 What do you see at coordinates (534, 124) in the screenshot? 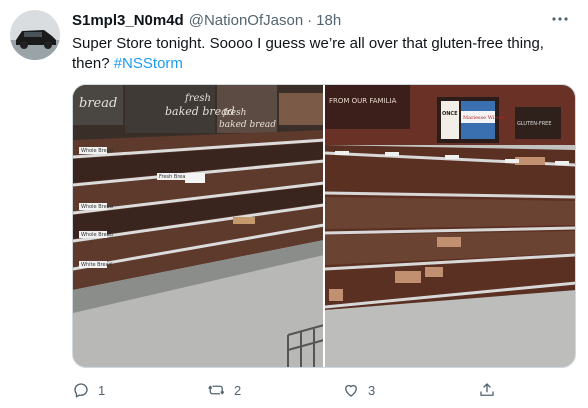
I see `sign-gluten-free: GLUTEN-FREE` at bounding box center [534, 124].